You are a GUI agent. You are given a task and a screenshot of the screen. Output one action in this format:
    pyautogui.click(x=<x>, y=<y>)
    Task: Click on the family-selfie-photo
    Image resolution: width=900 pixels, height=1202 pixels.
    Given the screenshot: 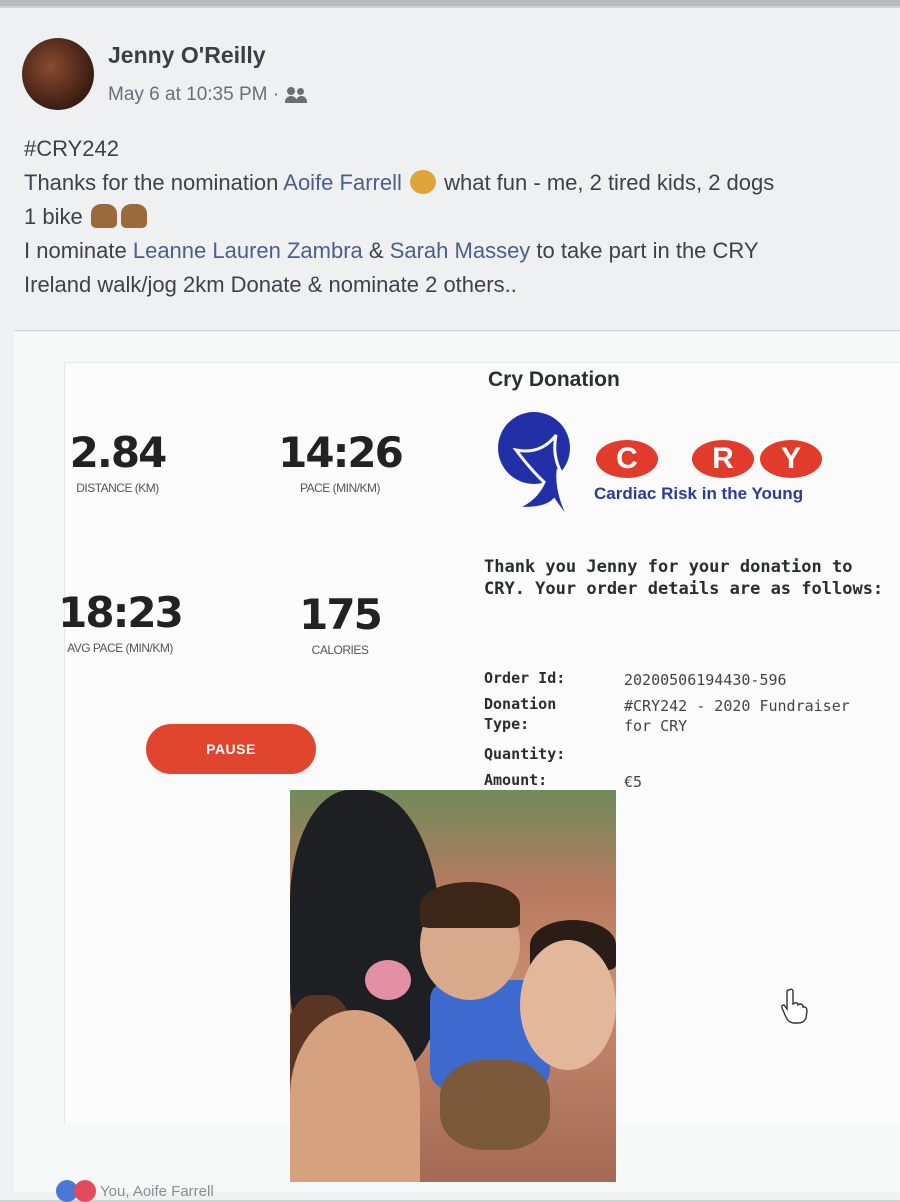 What is the action you would take?
    pyautogui.click(x=453, y=986)
    